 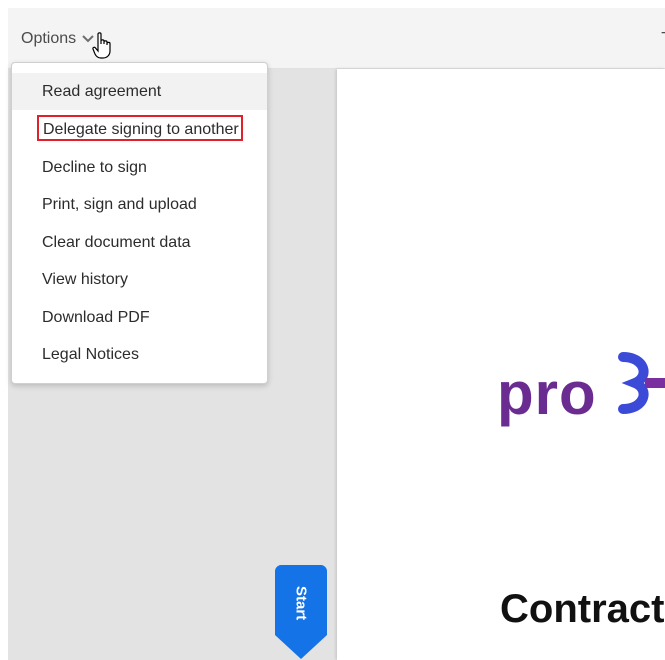 What do you see at coordinates (641, 383) in the screenshot?
I see `logo-mark-icon` at bounding box center [641, 383].